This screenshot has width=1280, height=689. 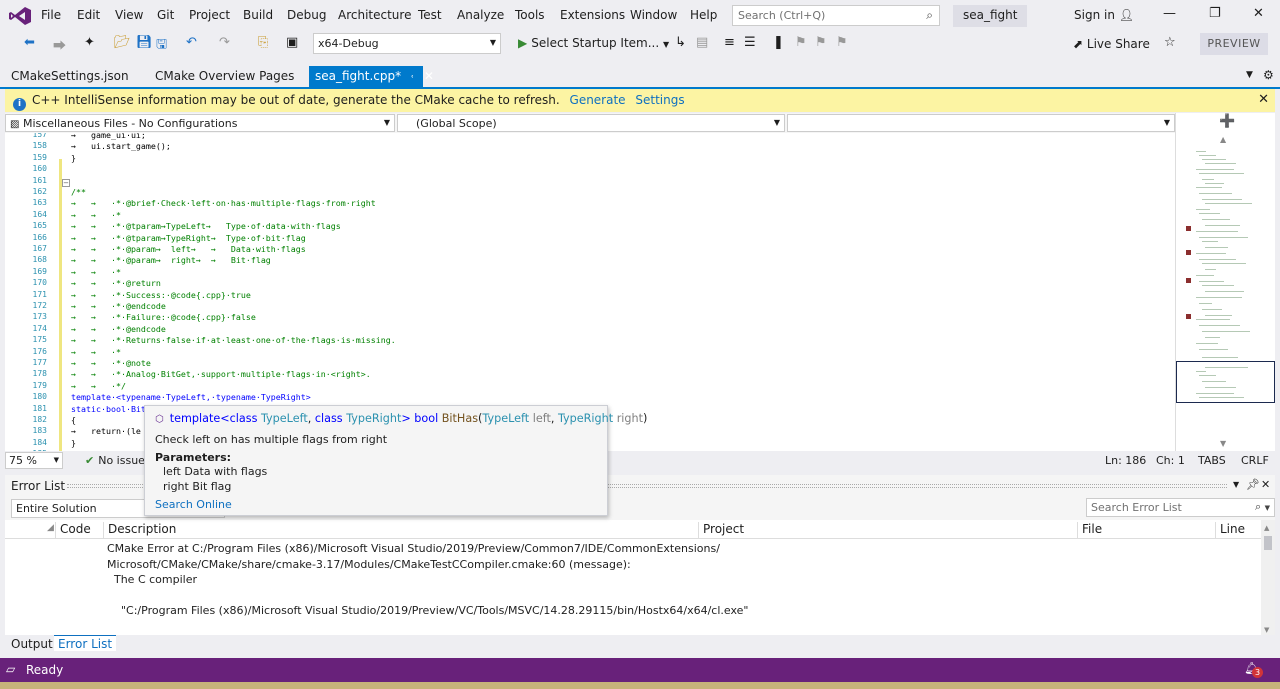 What do you see at coordinates (1169, 13) in the screenshot?
I see `minimize-icon: —` at bounding box center [1169, 13].